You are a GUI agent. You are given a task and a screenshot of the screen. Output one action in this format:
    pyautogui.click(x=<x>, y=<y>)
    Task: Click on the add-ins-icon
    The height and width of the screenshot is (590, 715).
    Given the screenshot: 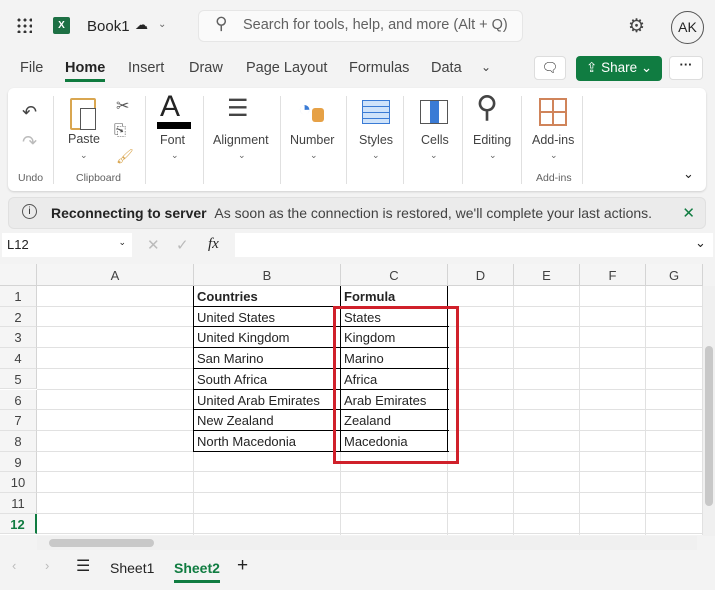 What is the action you would take?
    pyautogui.click(x=553, y=112)
    